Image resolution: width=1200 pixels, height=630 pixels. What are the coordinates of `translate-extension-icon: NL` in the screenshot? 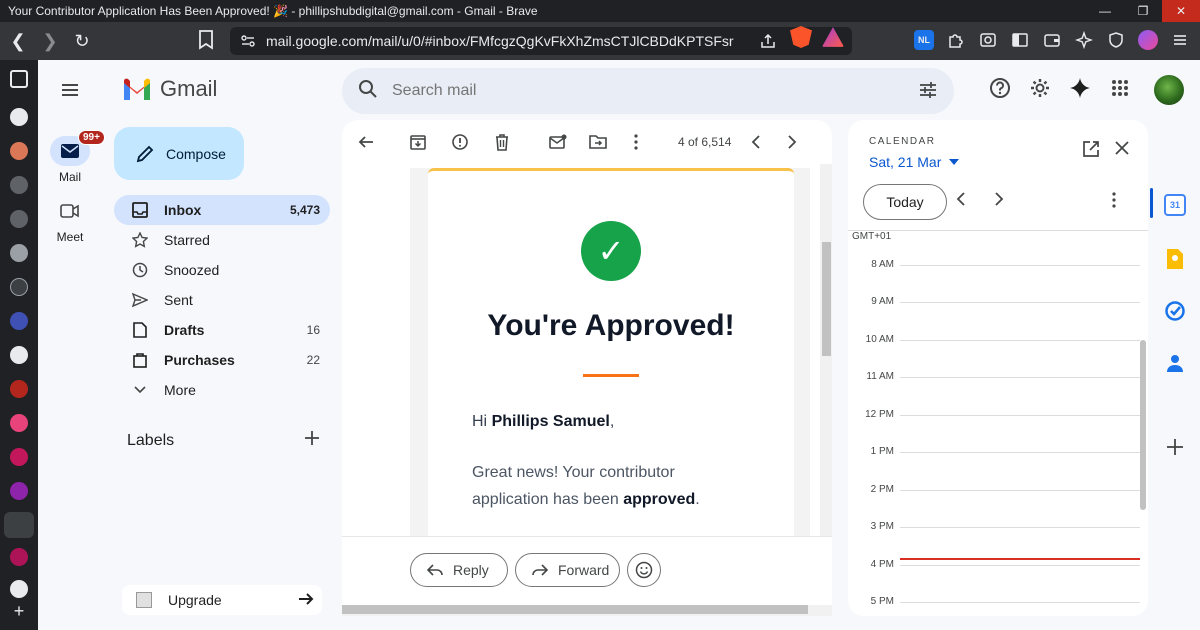 It's located at (924, 40).